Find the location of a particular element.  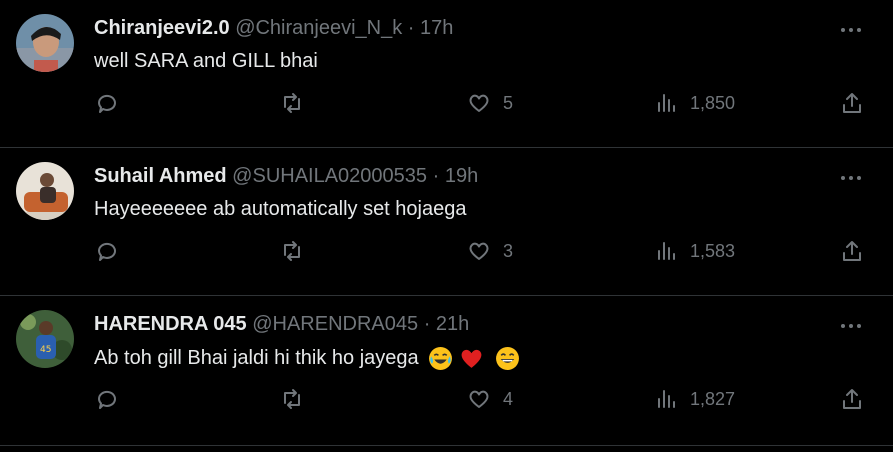

view-count: 1,850 is located at coordinates (713, 102).